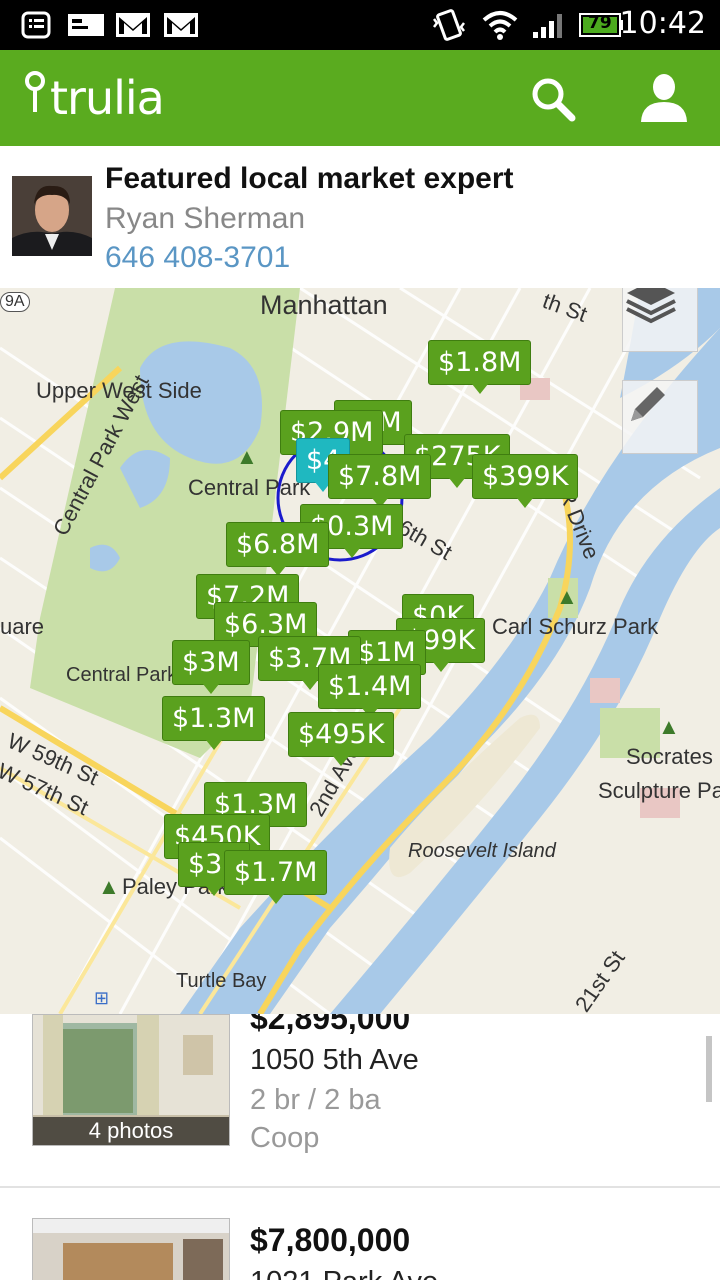  Describe the element at coordinates (131, 1080) in the screenshot. I see `listing-photo: 4 photos` at that location.